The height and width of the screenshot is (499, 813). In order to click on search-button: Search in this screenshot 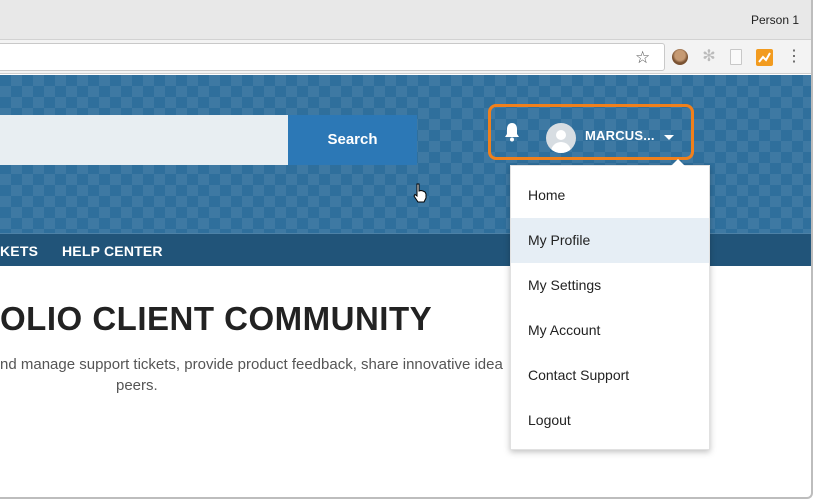, I will do `click(352, 140)`.